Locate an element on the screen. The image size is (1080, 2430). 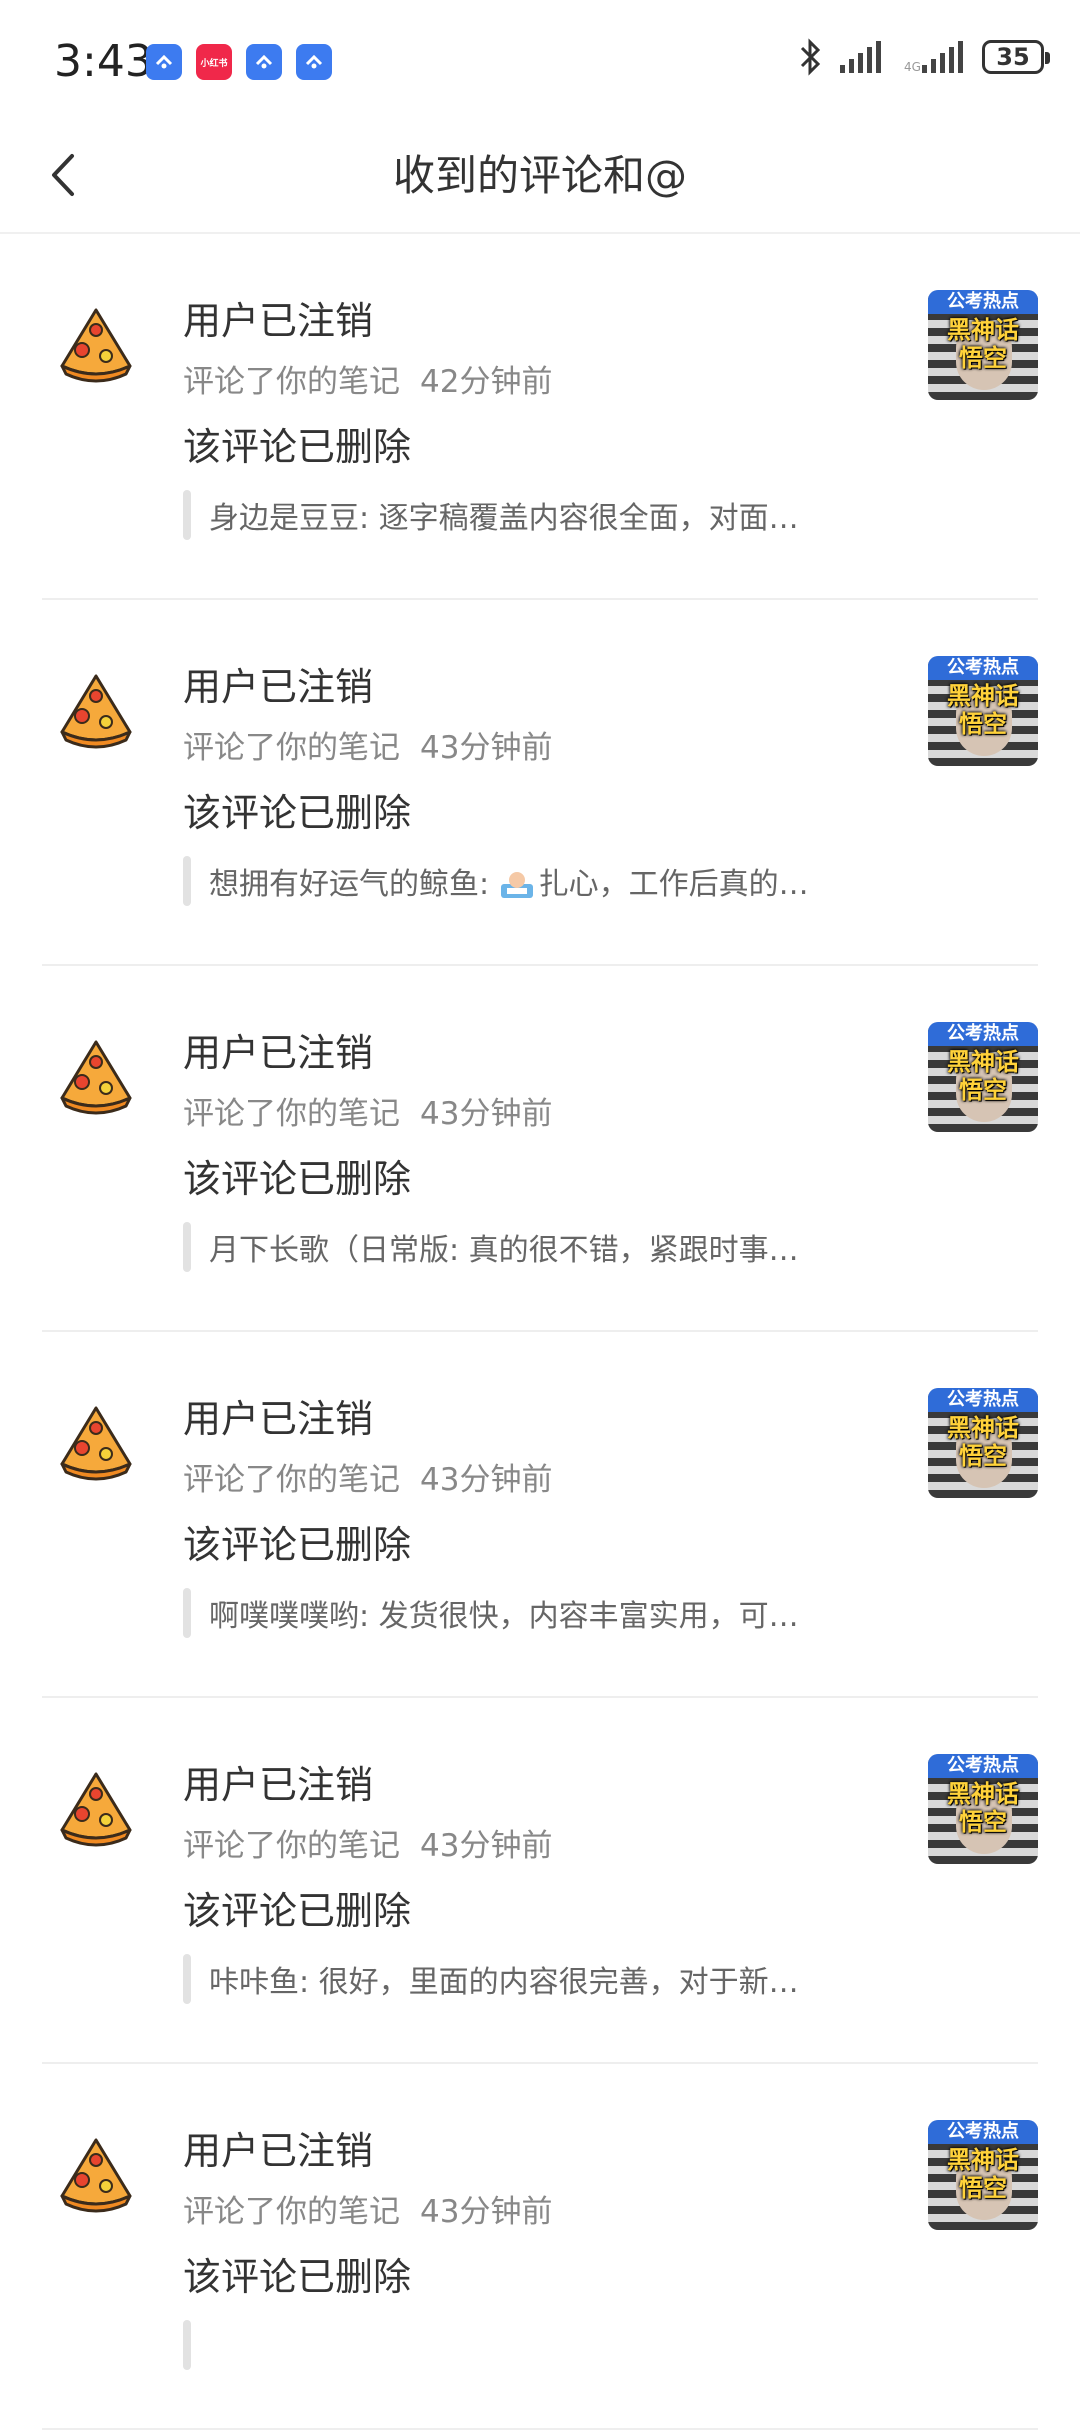
battery-indicator: 35 is located at coordinates (1016, 57).